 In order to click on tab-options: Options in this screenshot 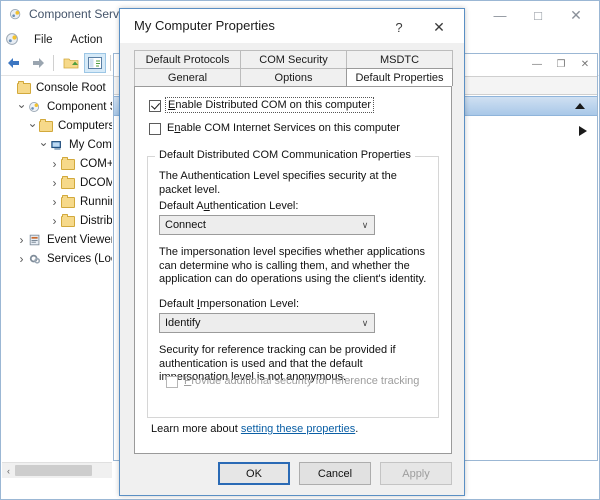, I will do `click(293, 77)`.